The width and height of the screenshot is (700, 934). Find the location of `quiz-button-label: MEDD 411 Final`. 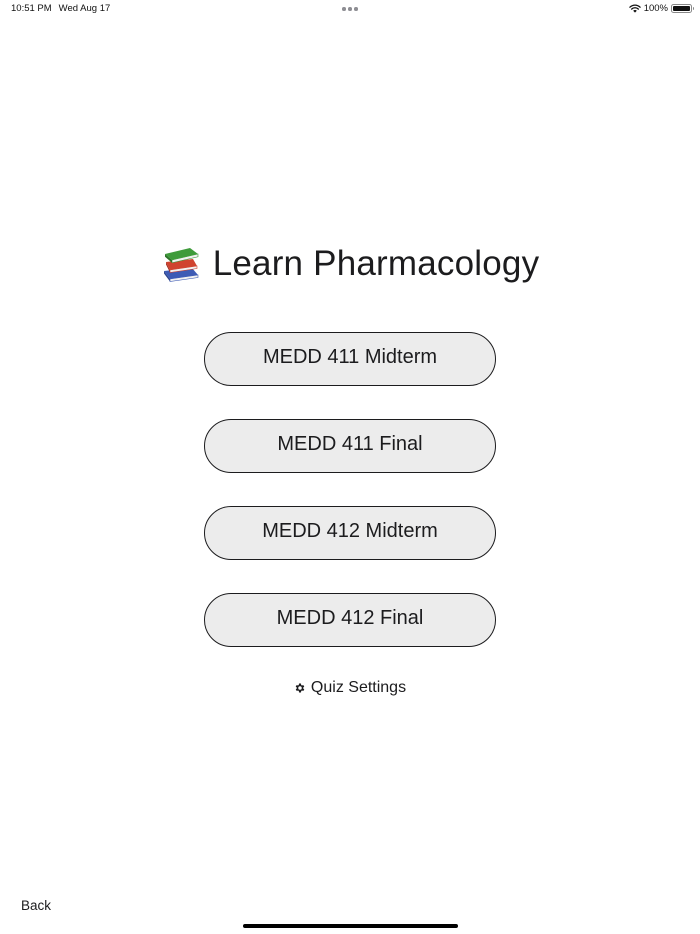

quiz-button-label: MEDD 411 Final is located at coordinates (350, 443).